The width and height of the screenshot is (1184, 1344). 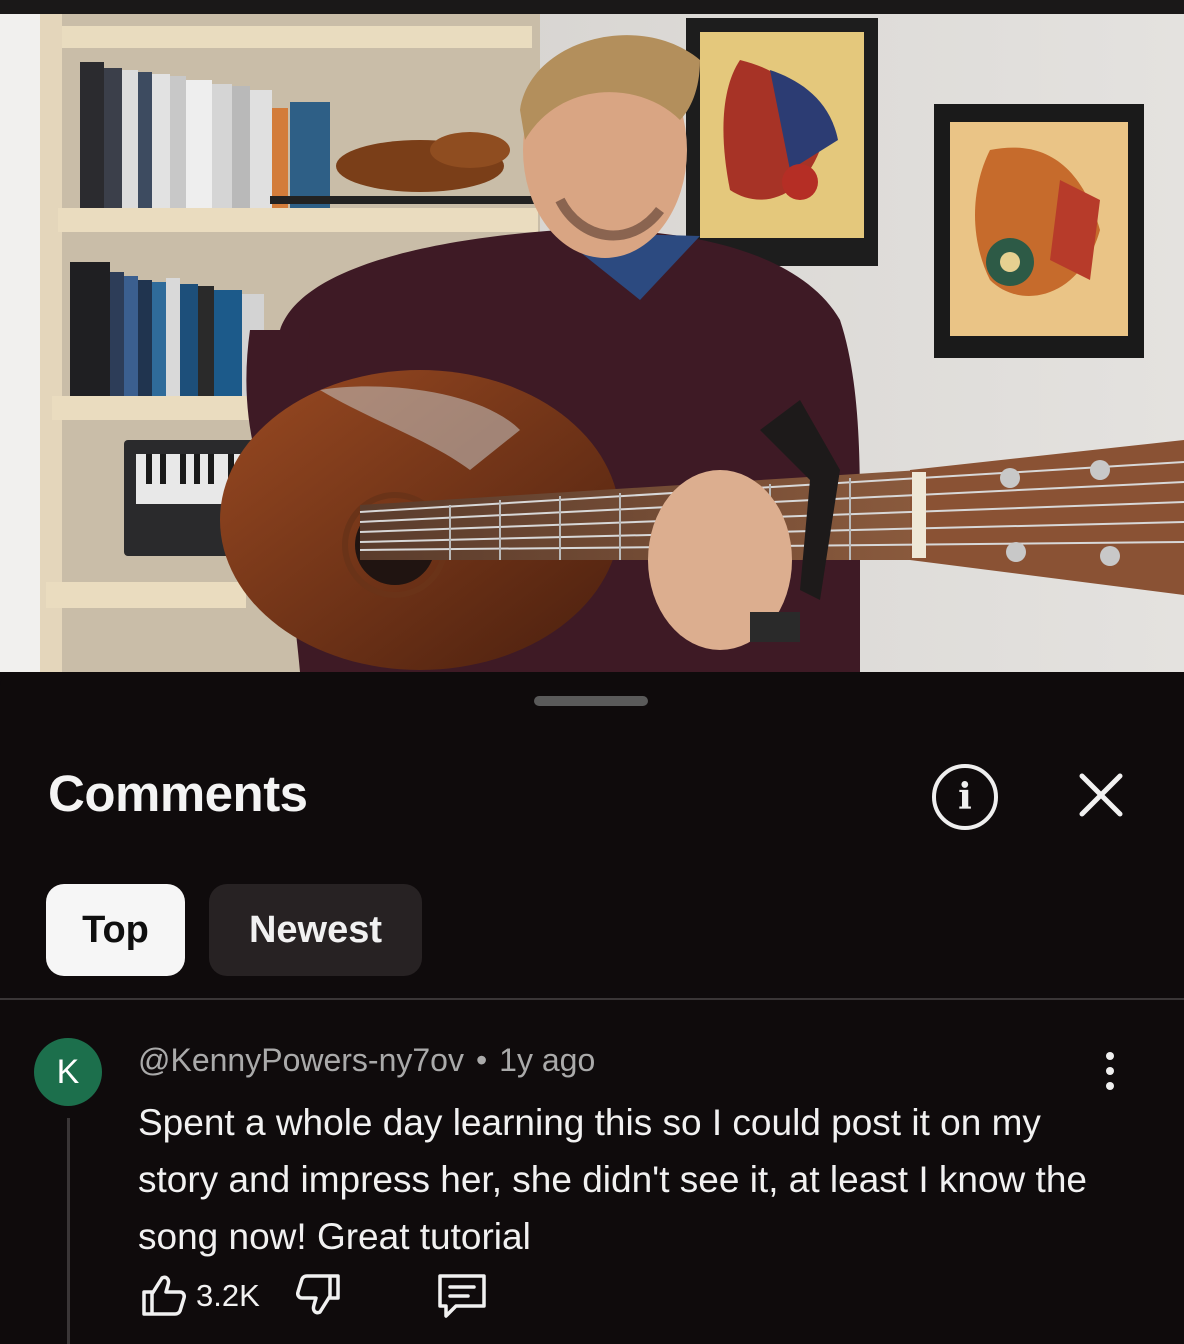 I want to click on thread-line, so click(x=68, y=1231).